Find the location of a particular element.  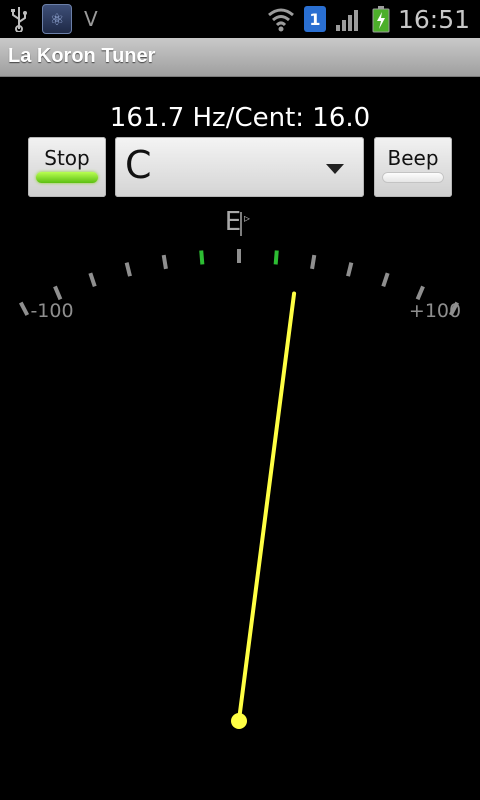

clock: 16:51 is located at coordinates (433, 19).